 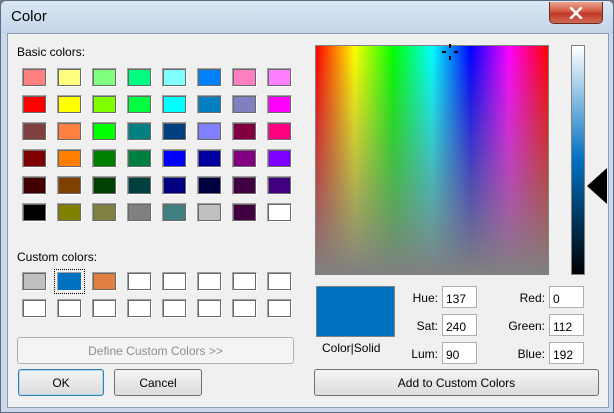 I want to click on red-field, so click(x=566, y=297).